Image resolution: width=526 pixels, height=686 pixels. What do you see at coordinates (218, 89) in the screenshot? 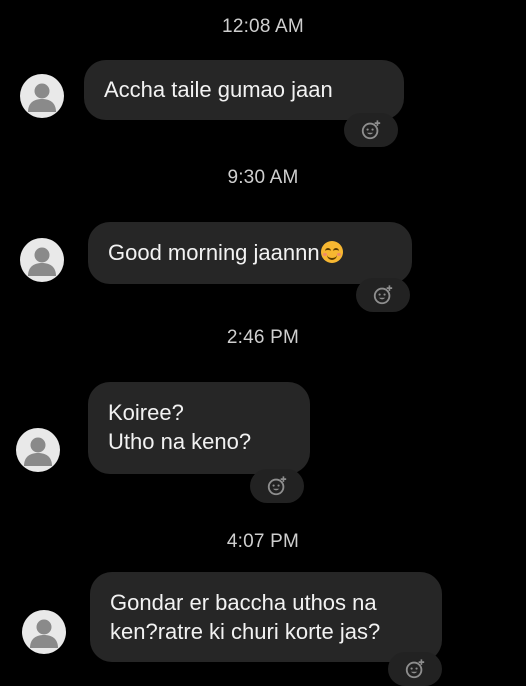
I see `message-text: Accha taile gumao jaan` at bounding box center [218, 89].